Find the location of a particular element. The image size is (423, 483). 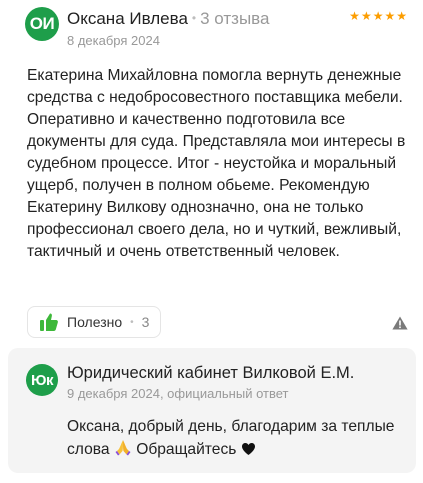

thumbs-up-icon is located at coordinates (49, 322).